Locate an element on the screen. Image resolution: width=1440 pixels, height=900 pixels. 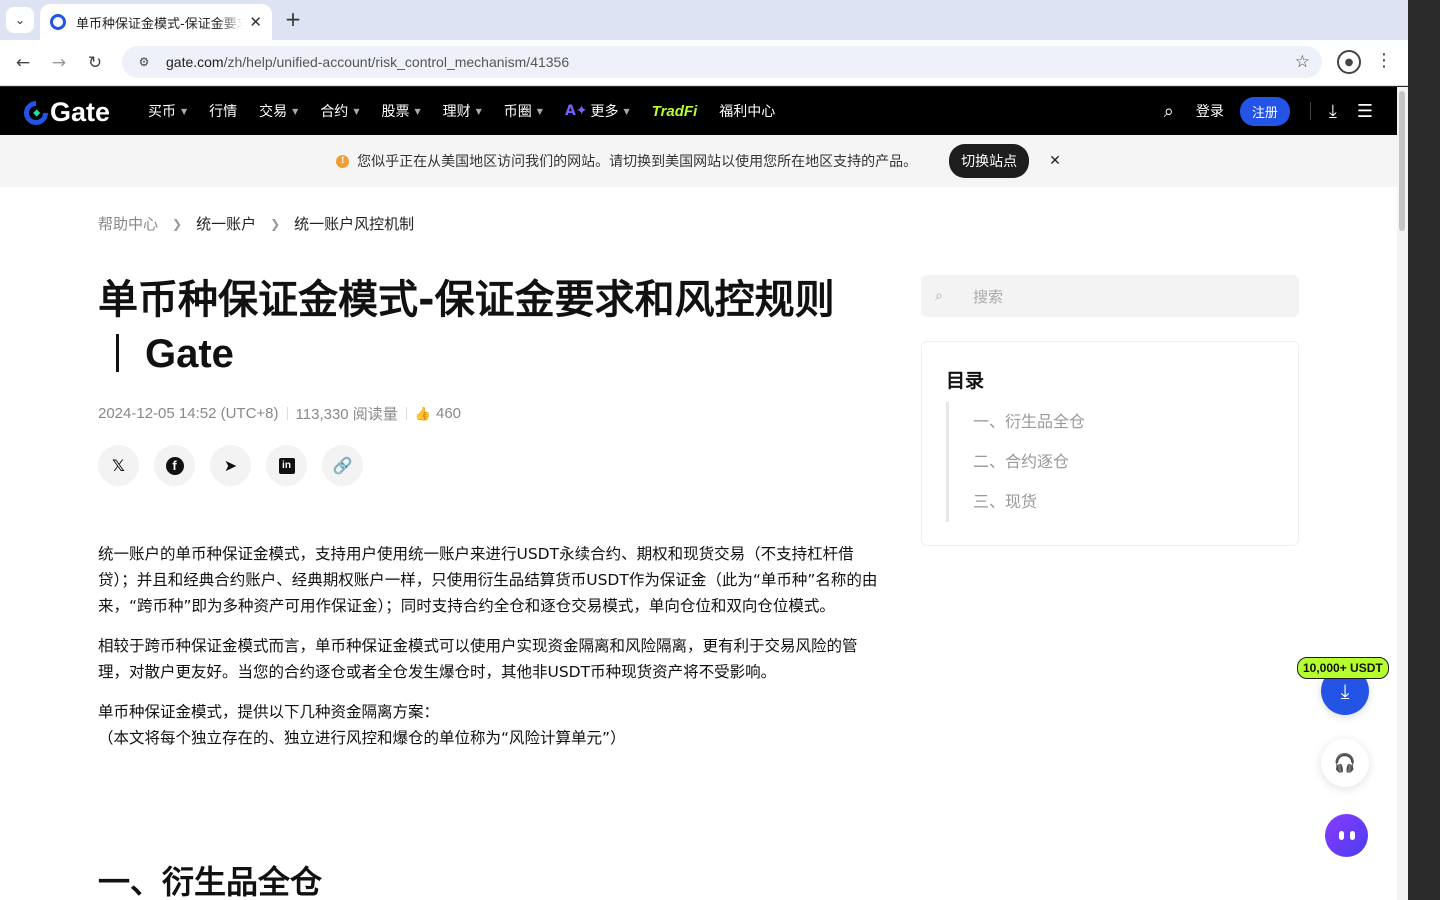
toc-item: 二、合约逐仓 is located at coordinates (1029, 462).